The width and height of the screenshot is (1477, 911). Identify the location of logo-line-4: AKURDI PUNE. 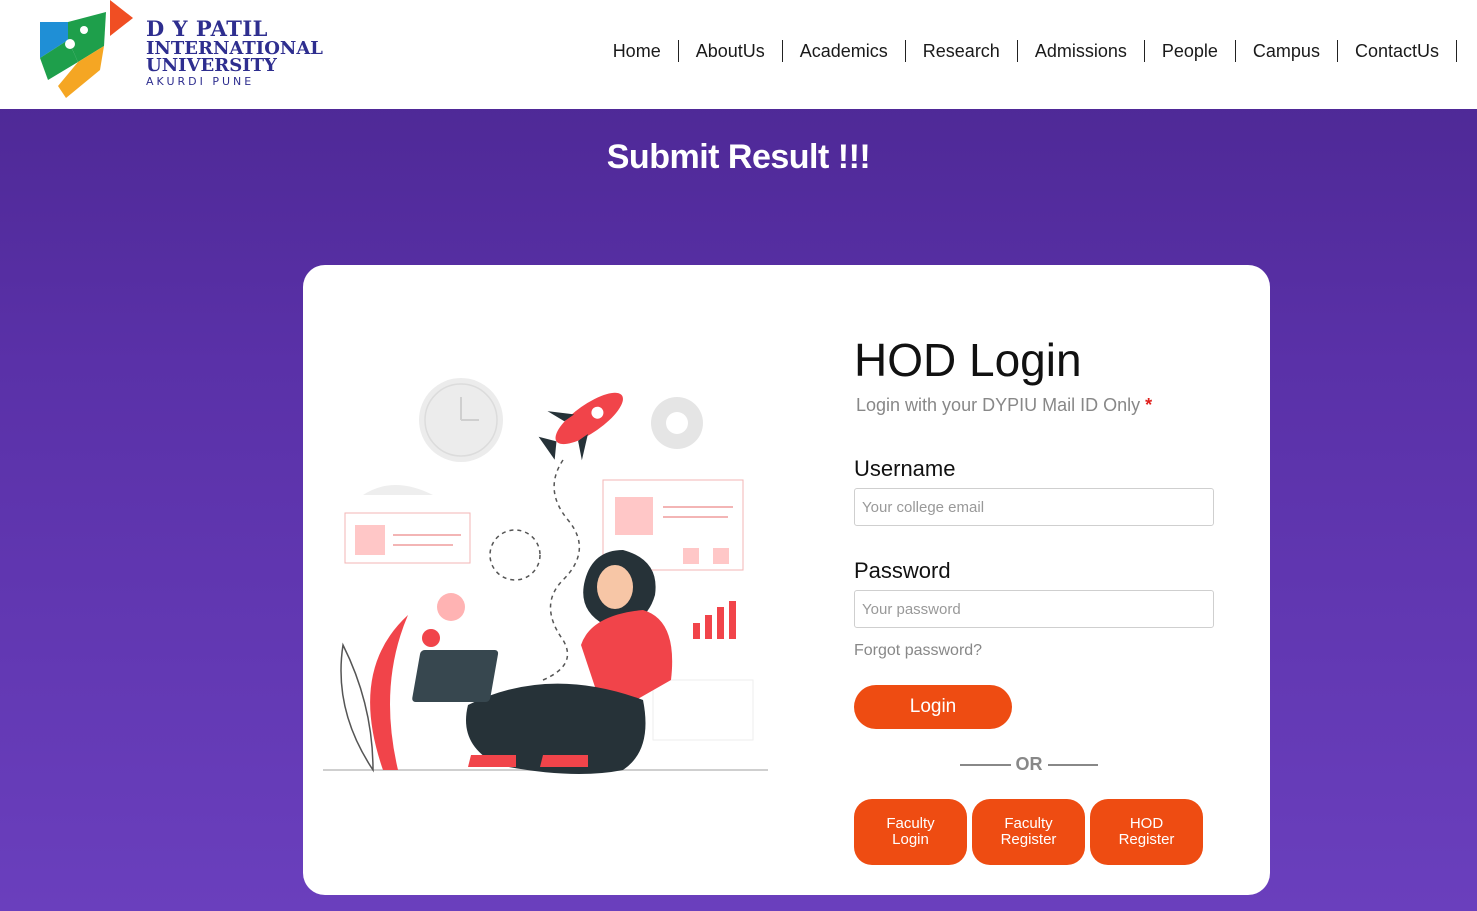
(200, 81).